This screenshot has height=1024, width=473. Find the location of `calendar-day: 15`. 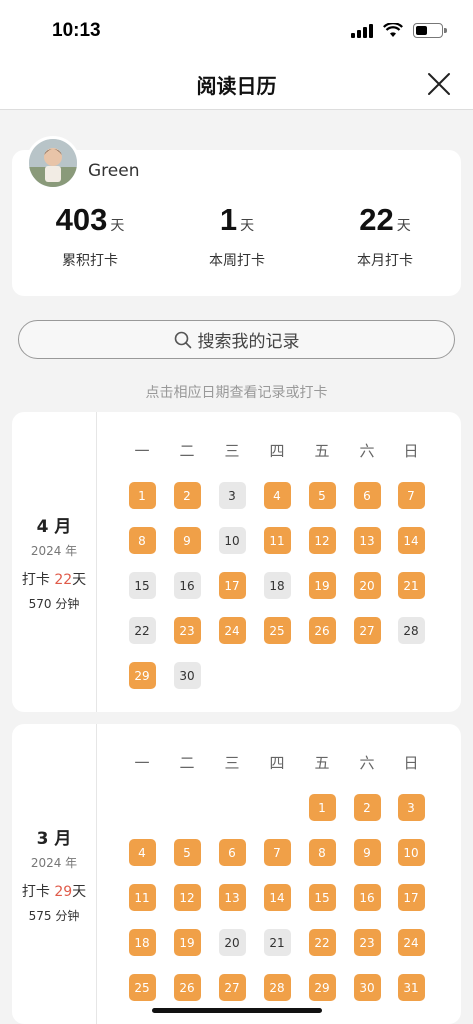

calendar-day: 15 is located at coordinates (142, 585).